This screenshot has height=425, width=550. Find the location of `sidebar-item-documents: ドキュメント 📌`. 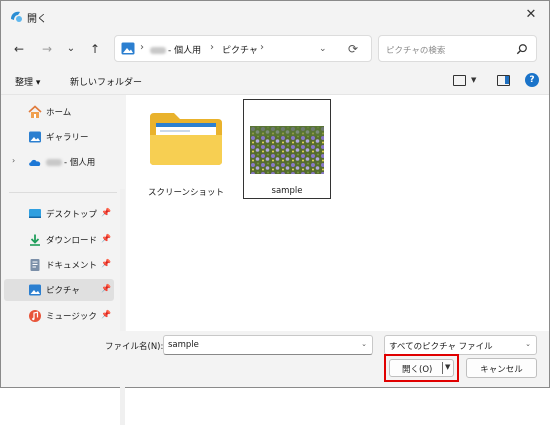

sidebar-item-documents: ドキュメント 📌 is located at coordinates (59, 265).